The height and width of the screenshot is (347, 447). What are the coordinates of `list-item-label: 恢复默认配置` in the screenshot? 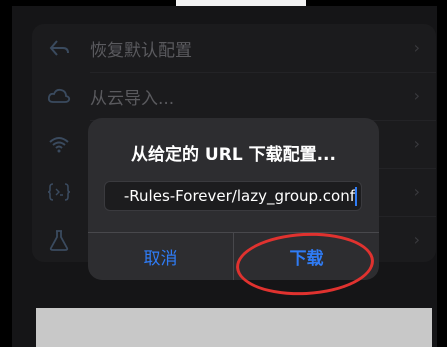 It's located at (141, 51).